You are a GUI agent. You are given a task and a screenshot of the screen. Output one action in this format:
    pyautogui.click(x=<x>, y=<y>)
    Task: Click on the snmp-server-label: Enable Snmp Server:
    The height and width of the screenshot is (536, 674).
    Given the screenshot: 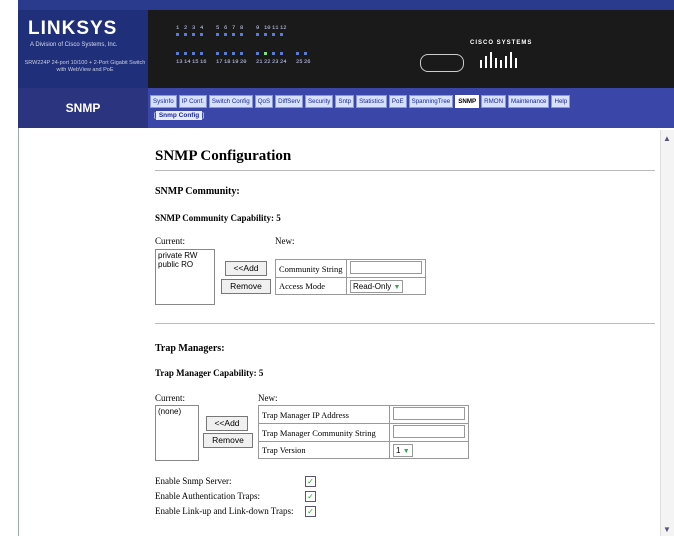 What is the action you would take?
    pyautogui.click(x=193, y=481)
    